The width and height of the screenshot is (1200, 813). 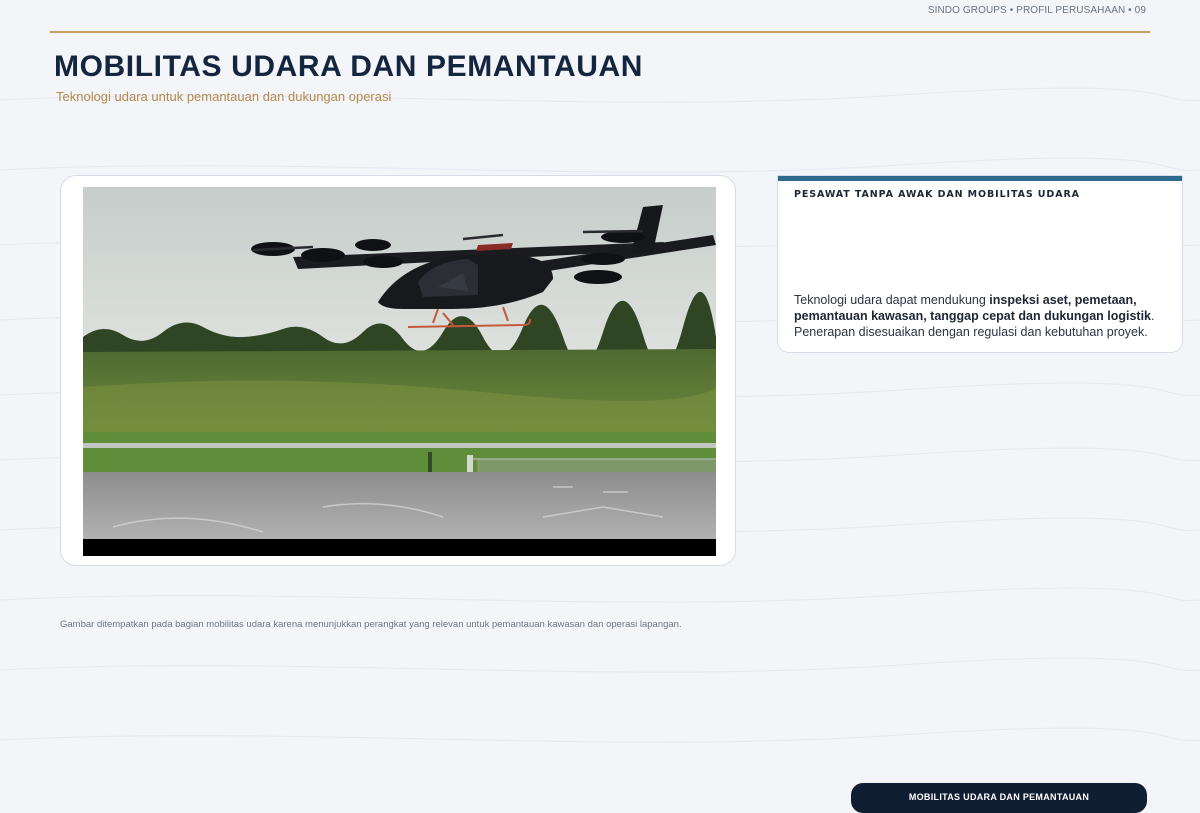 What do you see at coordinates (1036, 10) in the screenshot?
I see `running-header: SINDO GROUPS • PROFIL PERUSAHAAN • 09` at bounding box center [1036, 10].